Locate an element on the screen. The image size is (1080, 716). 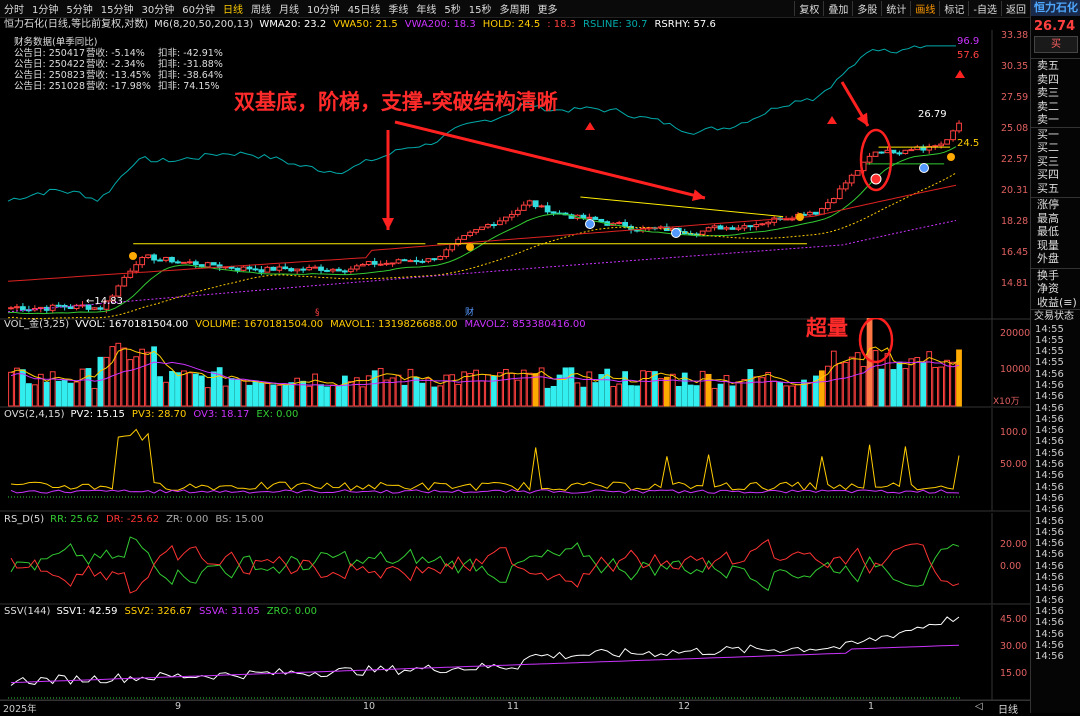
period-tab-1: 1分钟 is located at coordinates (45, 8).